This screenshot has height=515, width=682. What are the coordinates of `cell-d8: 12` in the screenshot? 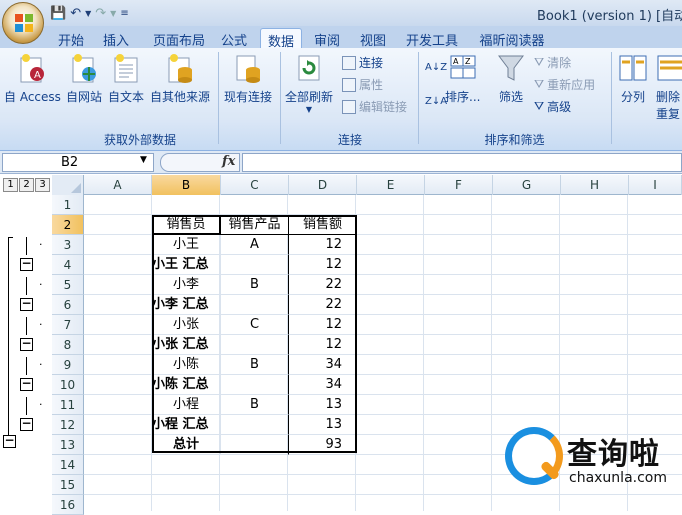 It's located at (323, 345).